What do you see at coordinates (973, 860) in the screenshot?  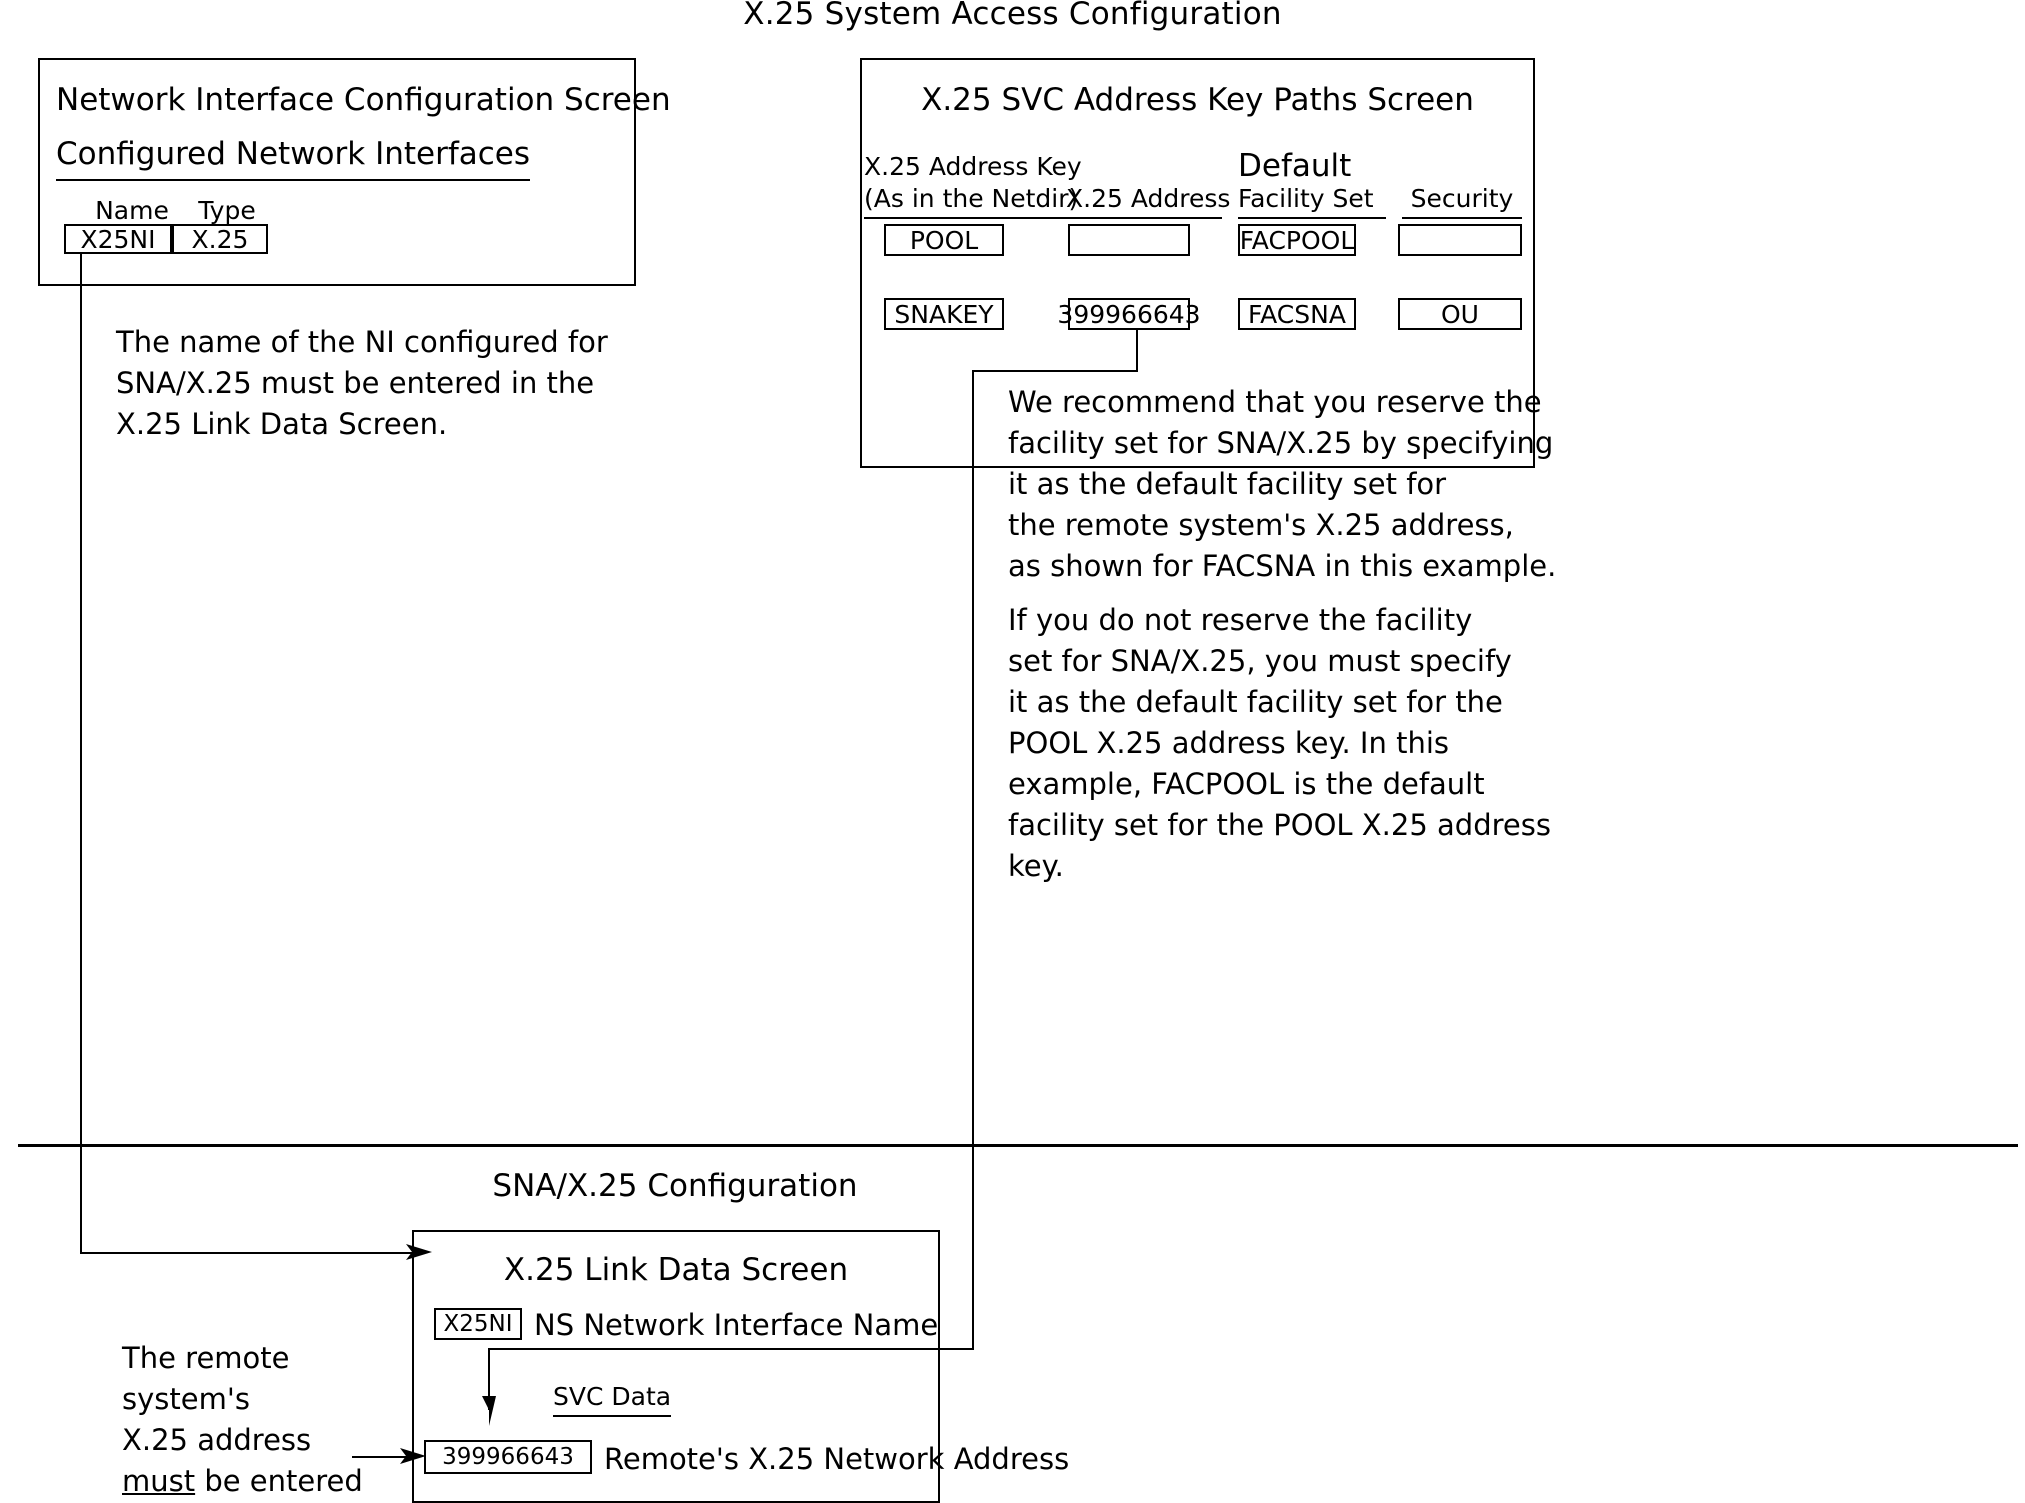 I see `connector-svc-vertical-main` at bounding box center [973, 860].